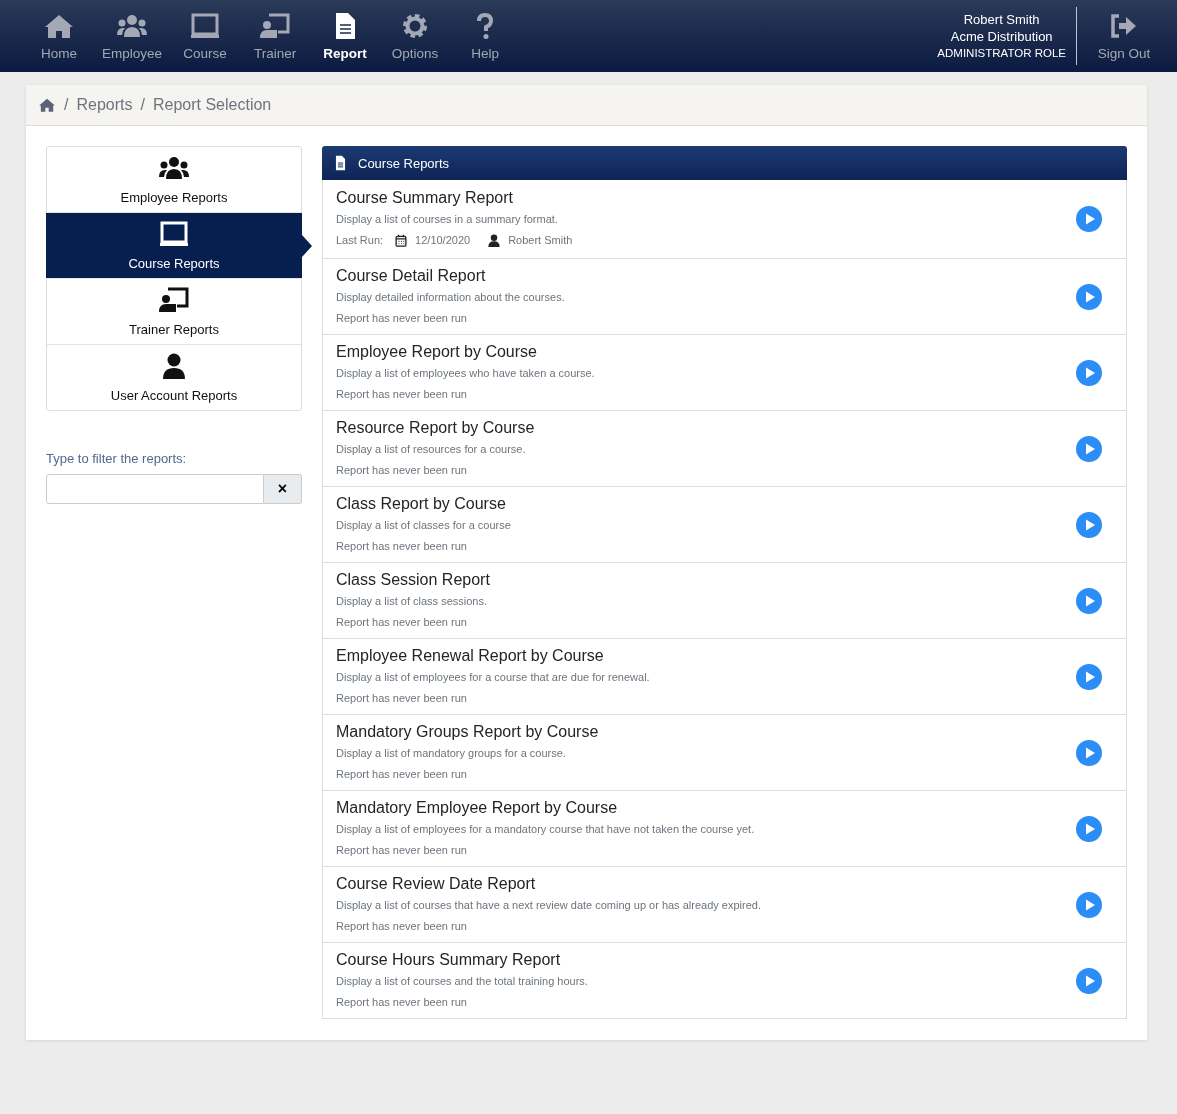 This screenshot has height=1114, width=1177. I want to click on document-icon, so click(340, 163).